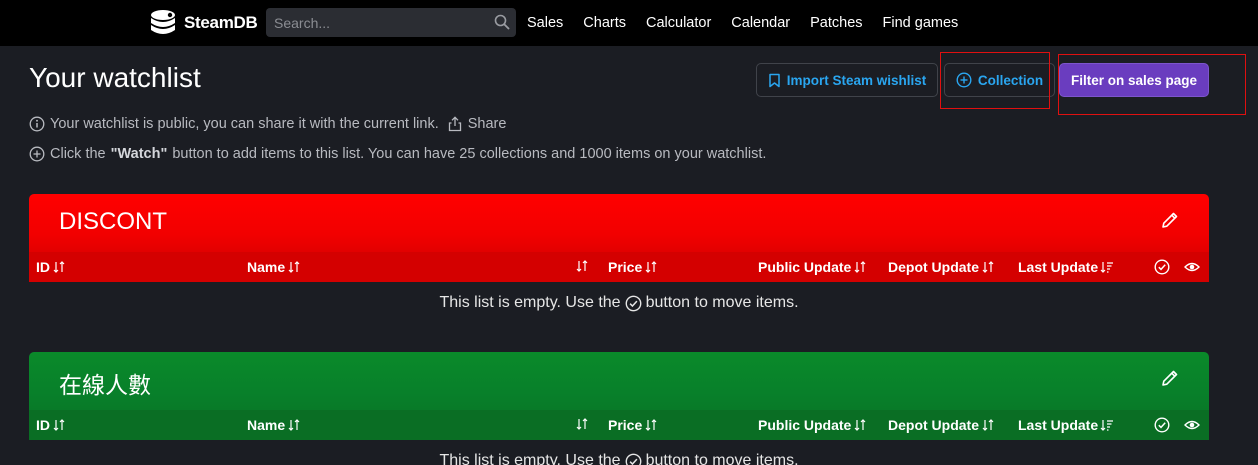  Describe the element at coordinates (760, 23) in the screenshot. I see `nav-link-calendar: Calendar` at that location.